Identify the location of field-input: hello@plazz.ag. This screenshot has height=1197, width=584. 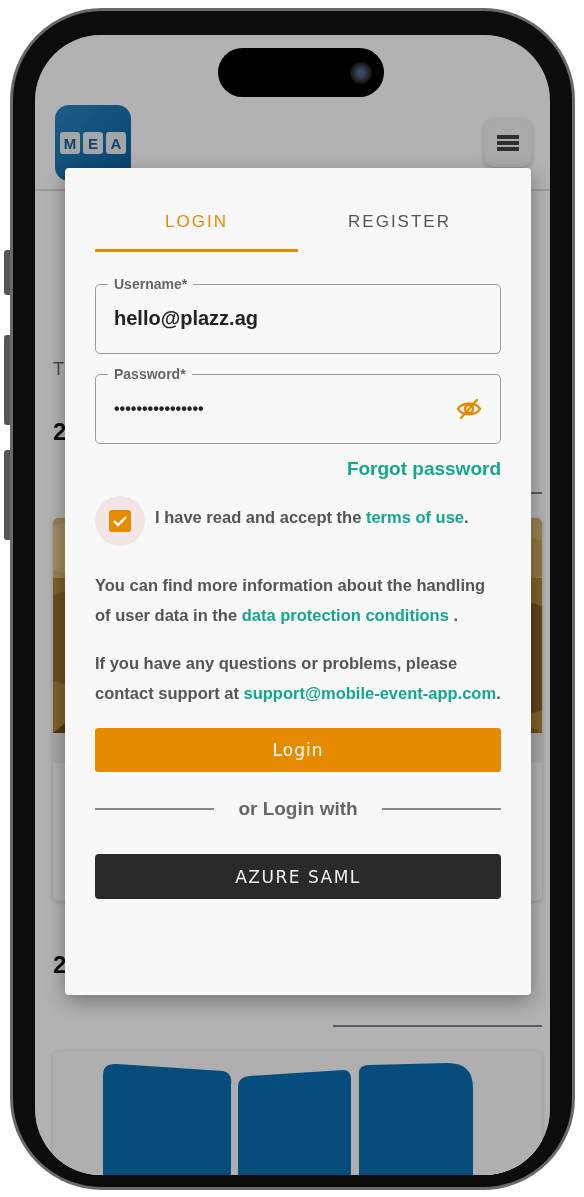
(298, 318).